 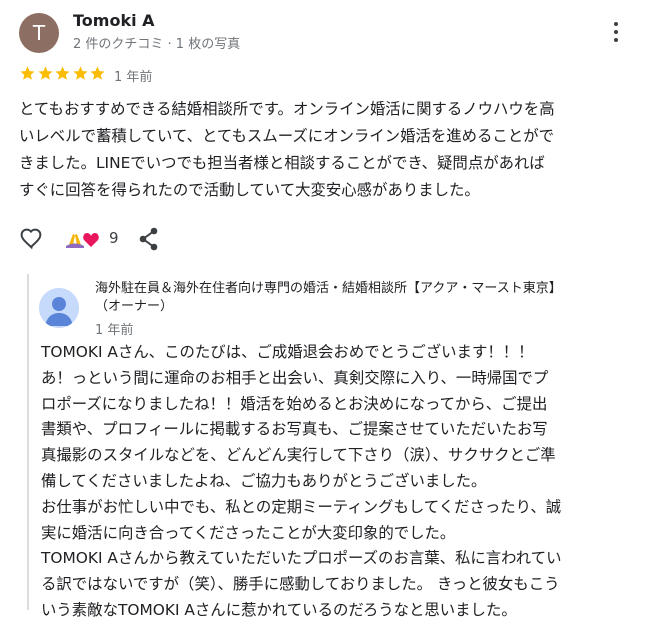 What do you see at coordinates (301, 558) in the screenshot?
I see `reply-line: TOMOKI Aさんから教えていただいたプロポーズのお言葉、私に言われてい` at bounding box center [301, 558].